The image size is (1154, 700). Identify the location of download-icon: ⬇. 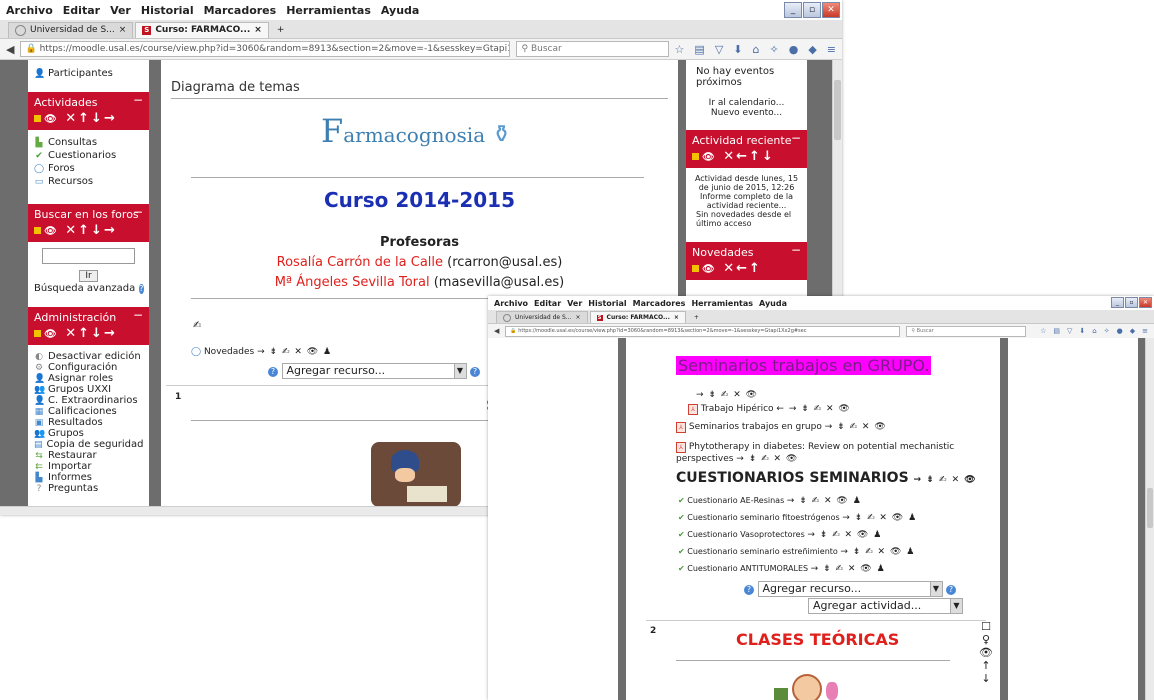
(737, 49).